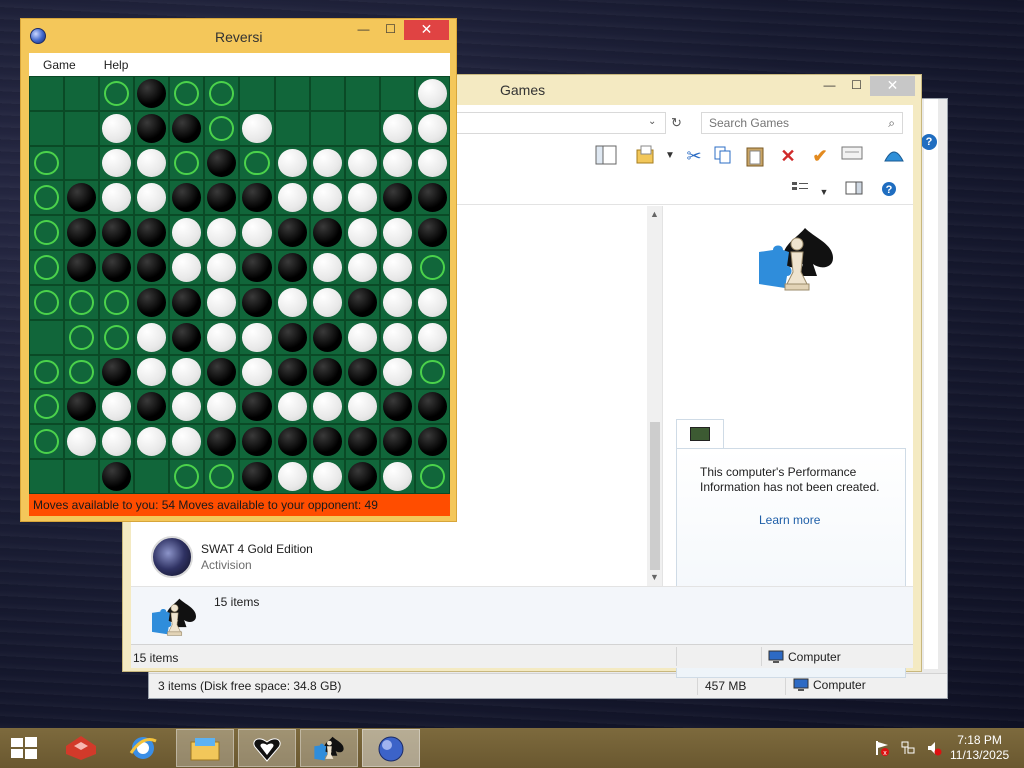 The width and height of the screenshot is (1024, 768). I want to click on help-icon: ?, so click(892, 192).